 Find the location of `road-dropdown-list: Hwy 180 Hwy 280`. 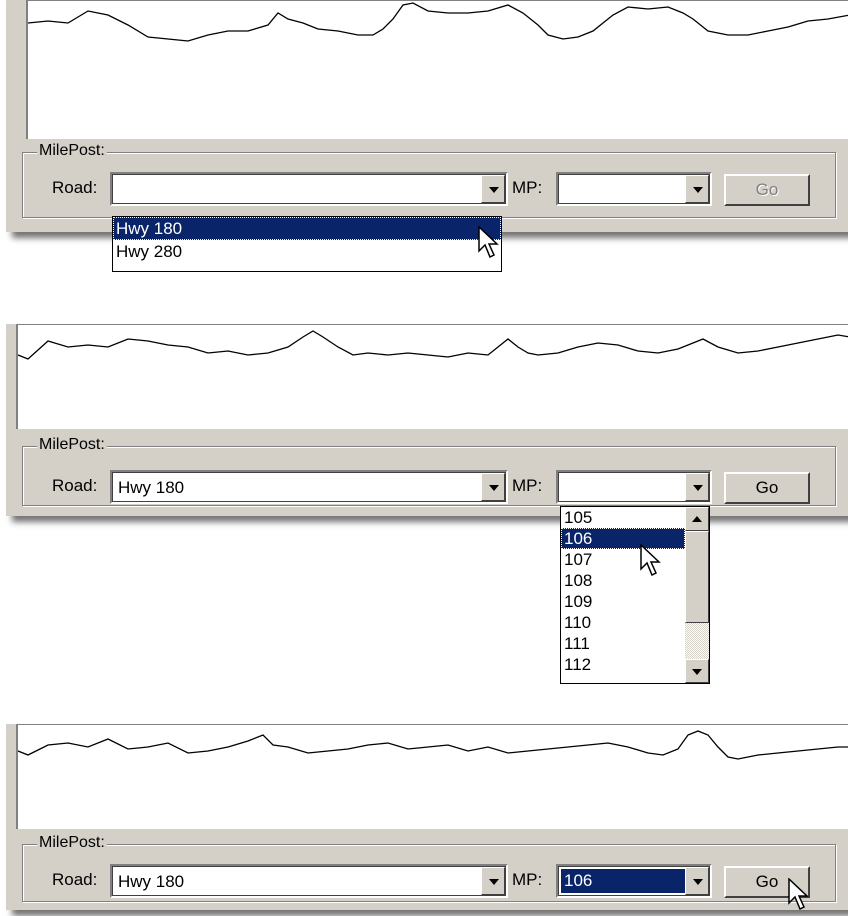

road-dropdown-list: Hwy 180 Hwy 280 is located at coordinates (307, 244).